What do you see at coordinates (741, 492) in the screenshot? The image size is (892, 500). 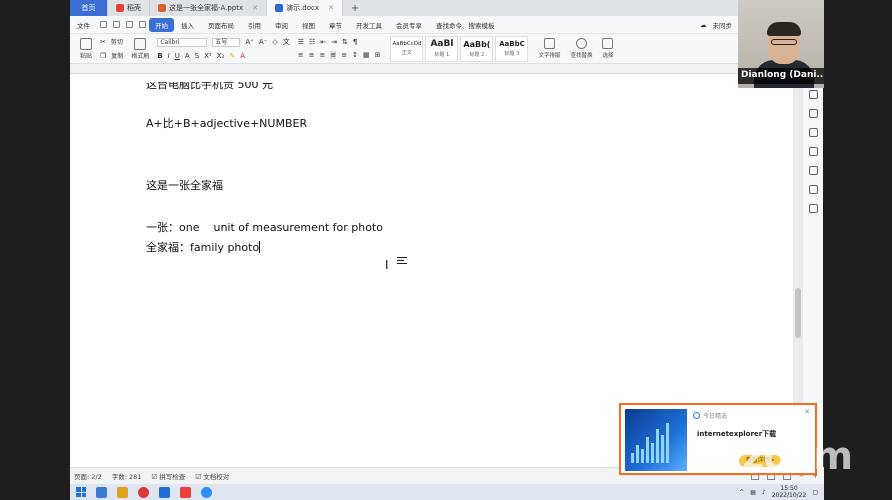 I see `chevron-up-icon: ^` at bounding box center [741, 492].